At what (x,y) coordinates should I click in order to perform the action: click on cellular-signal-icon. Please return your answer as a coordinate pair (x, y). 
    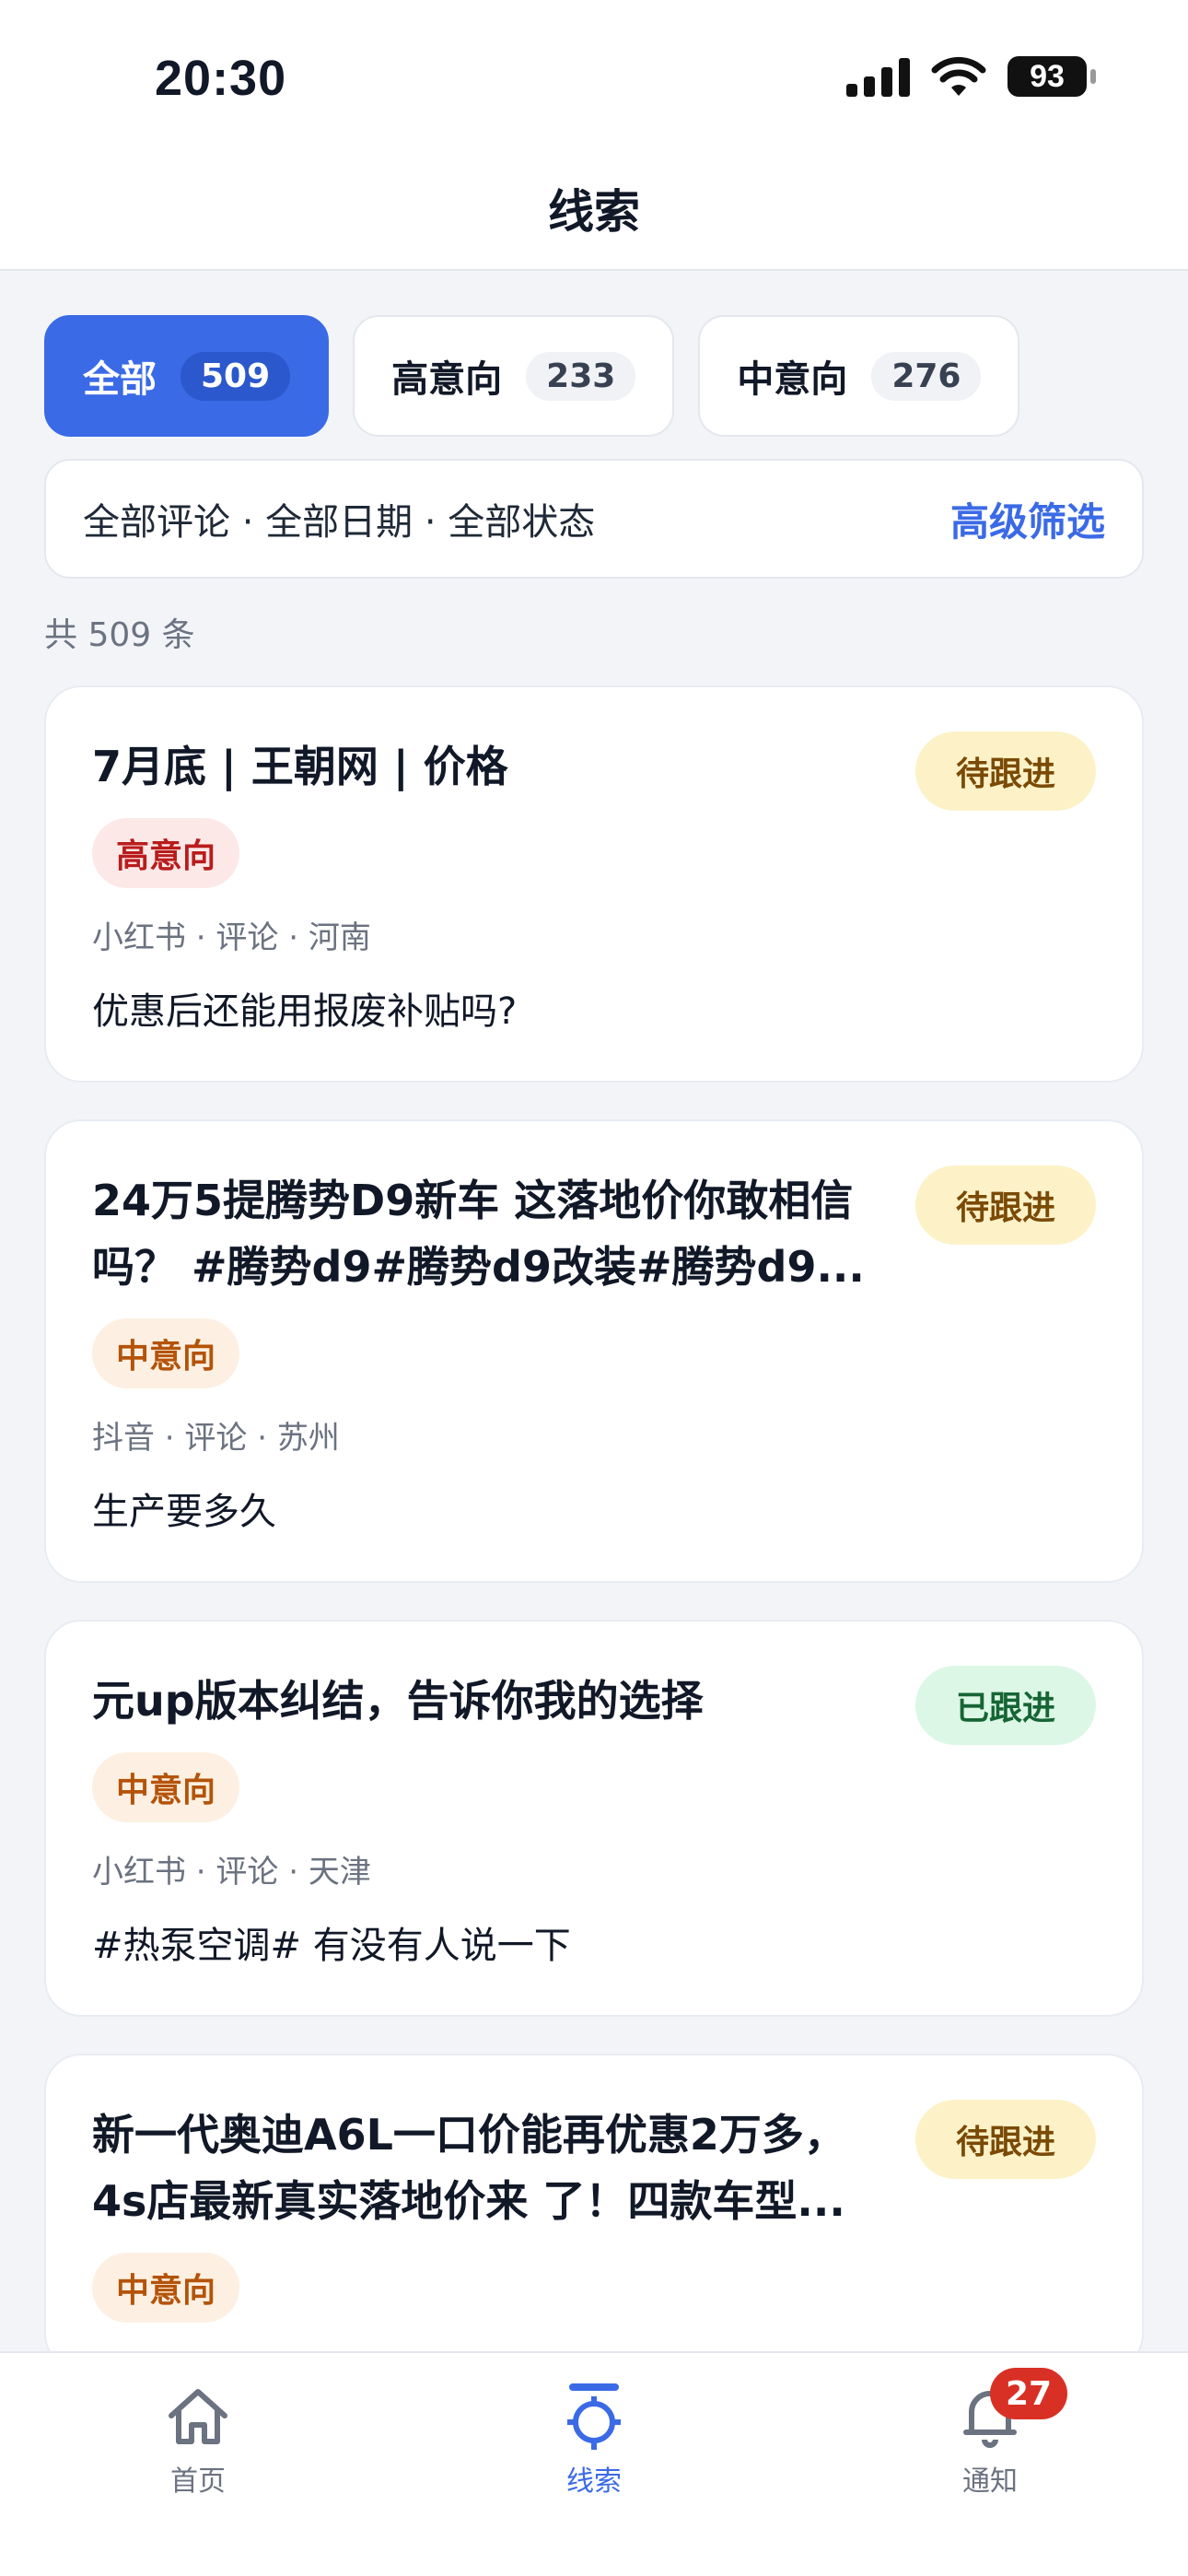
    Looking at the image, I should click on (878, 76).